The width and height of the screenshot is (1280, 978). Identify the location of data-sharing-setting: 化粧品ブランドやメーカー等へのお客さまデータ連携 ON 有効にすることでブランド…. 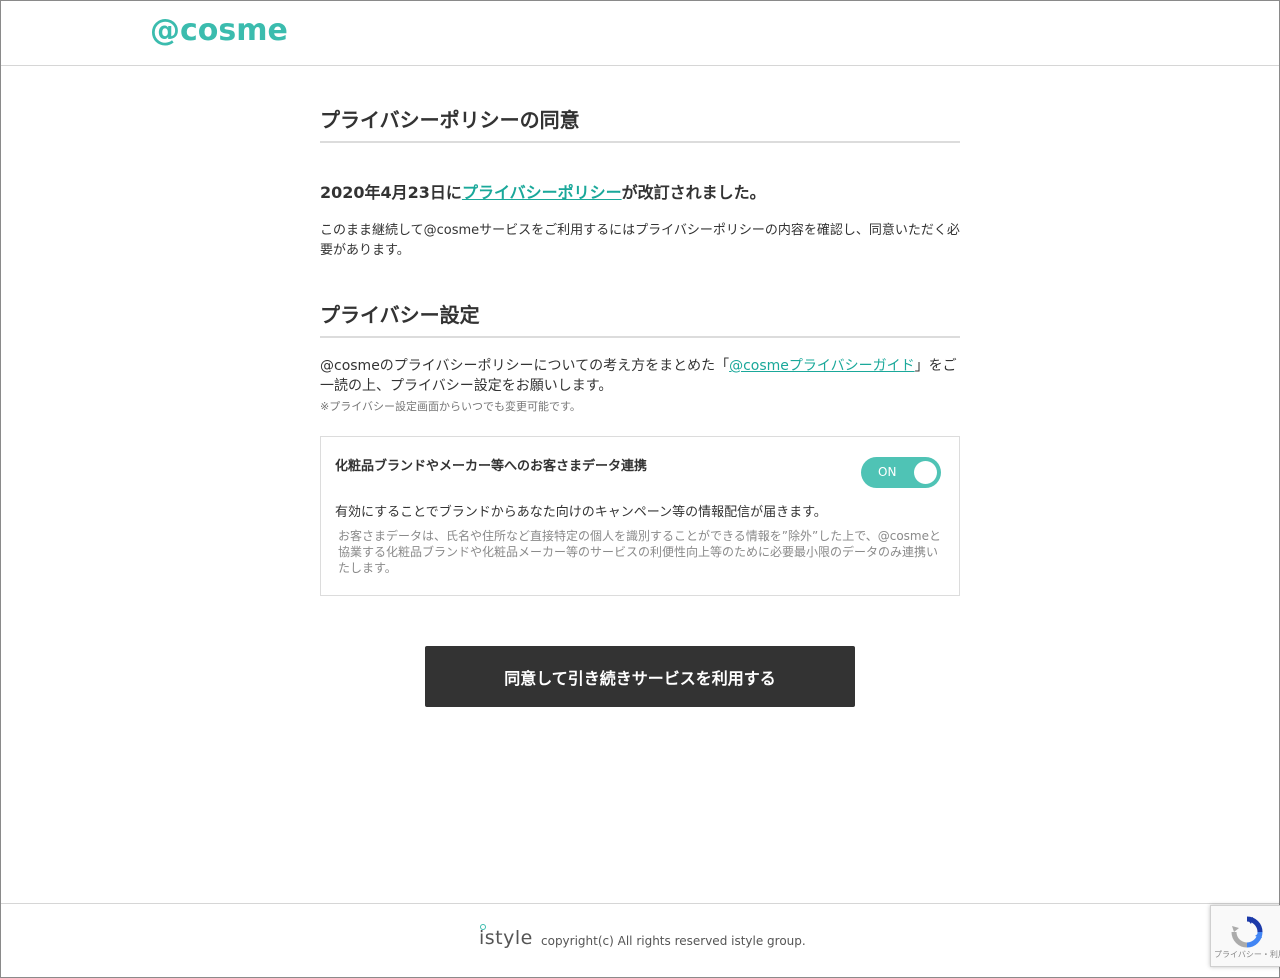
(640, 516).